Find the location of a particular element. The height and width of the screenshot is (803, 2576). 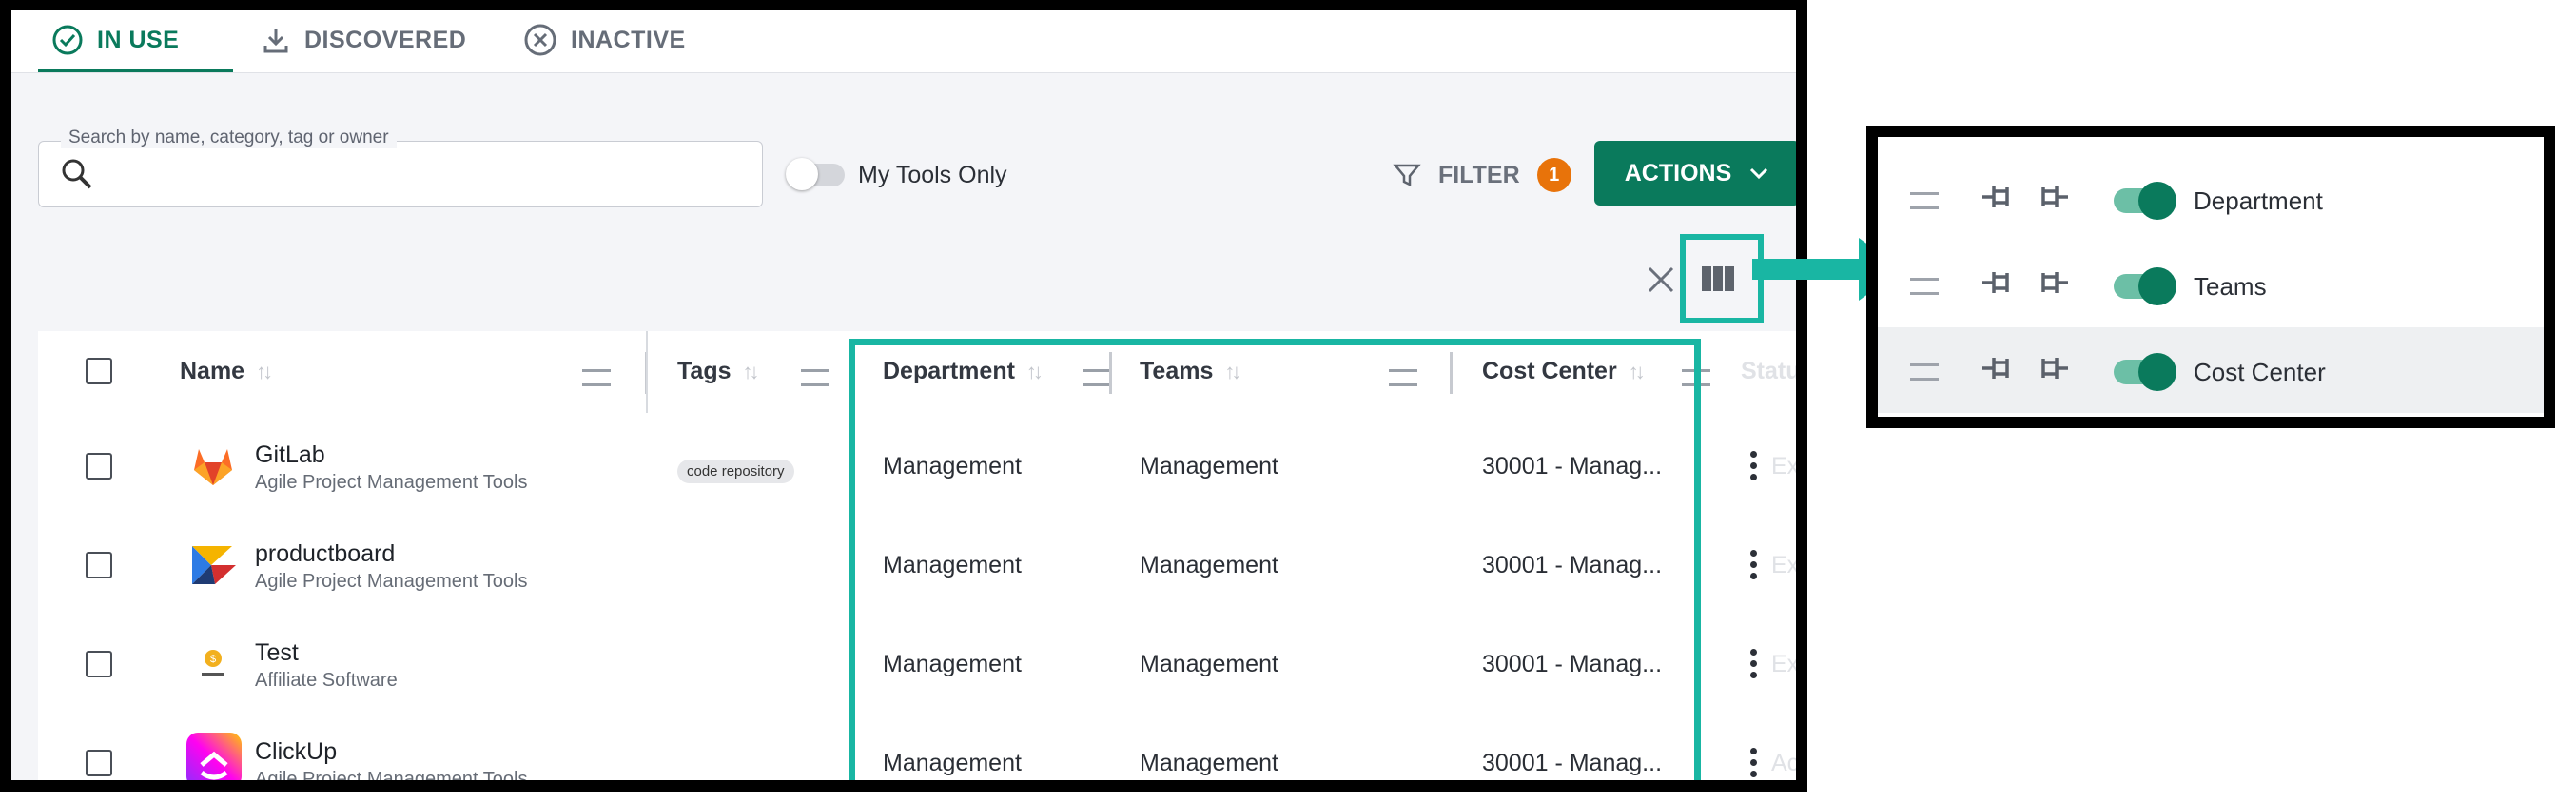

filter-icon is located at coordinates (1407, 175).